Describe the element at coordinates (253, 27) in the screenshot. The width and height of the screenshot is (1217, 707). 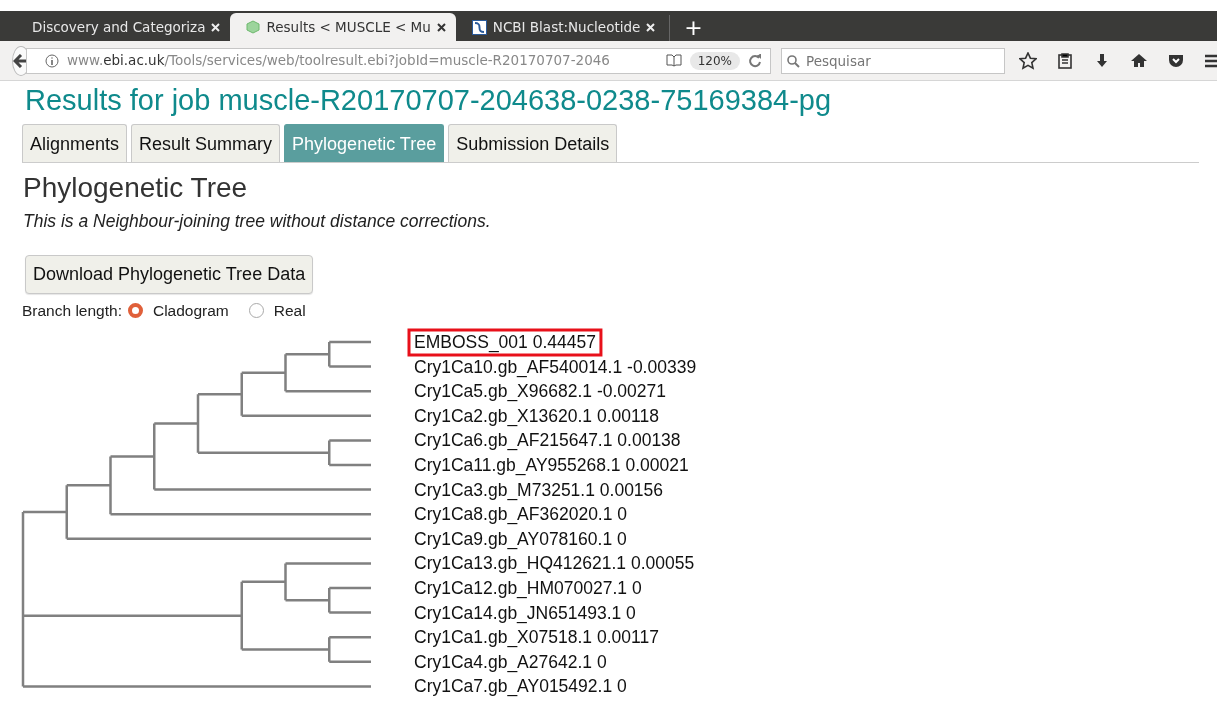
I see `hexagon-icon` at that location.